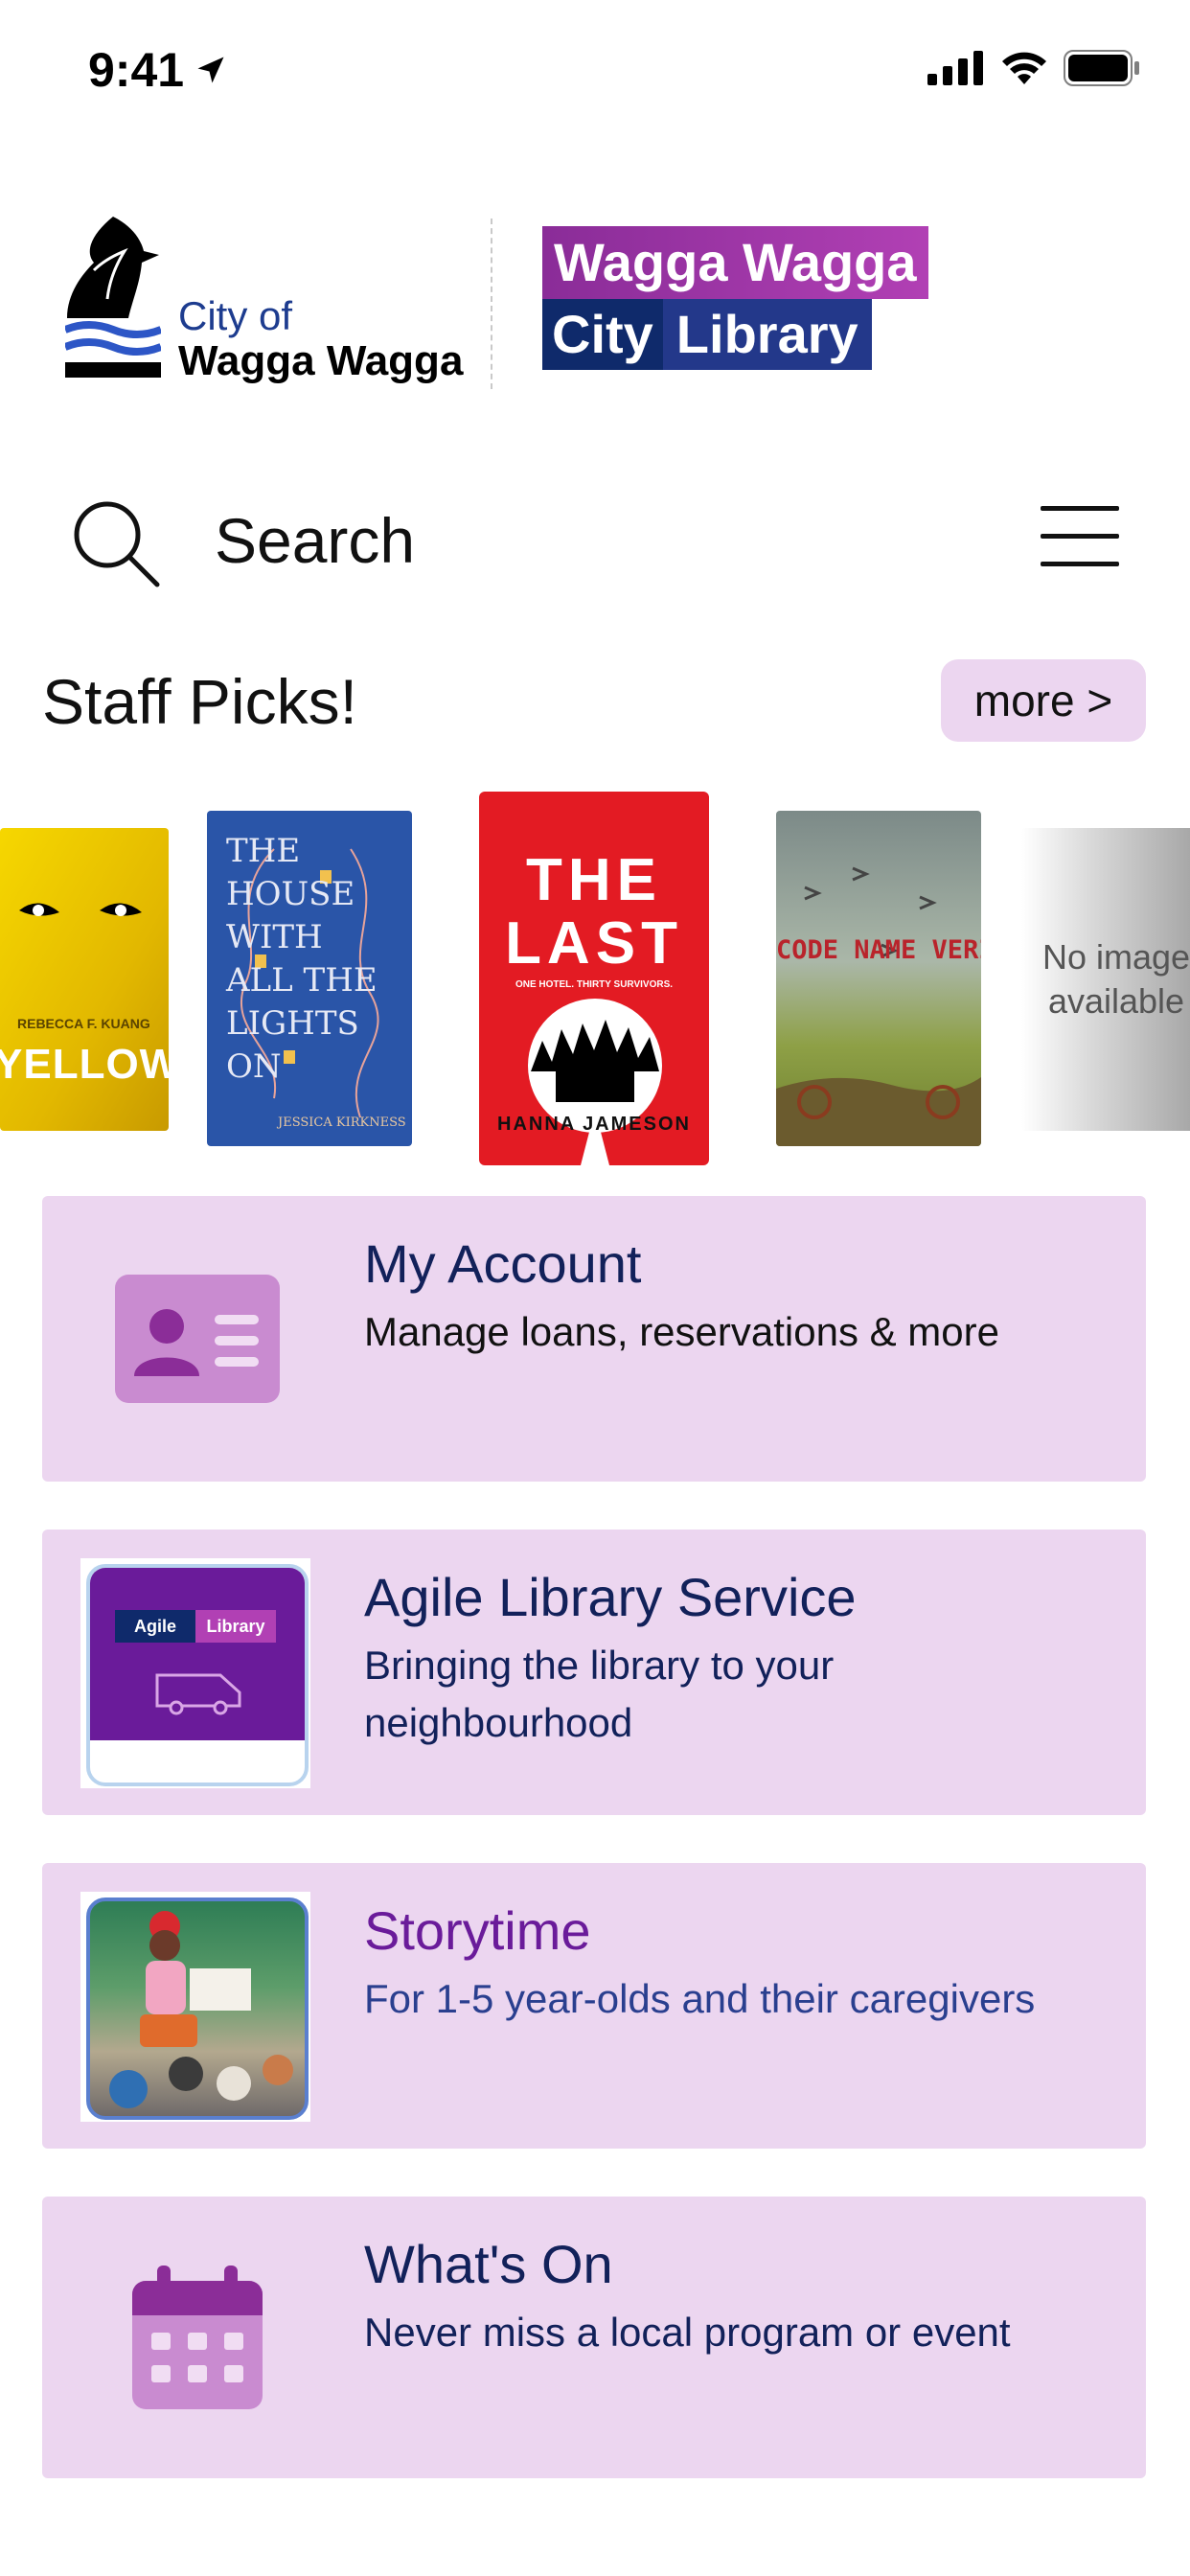 This screenshot has width=1190, height=2576. I want to click on card-title: Storytime, so click(478, 1930).